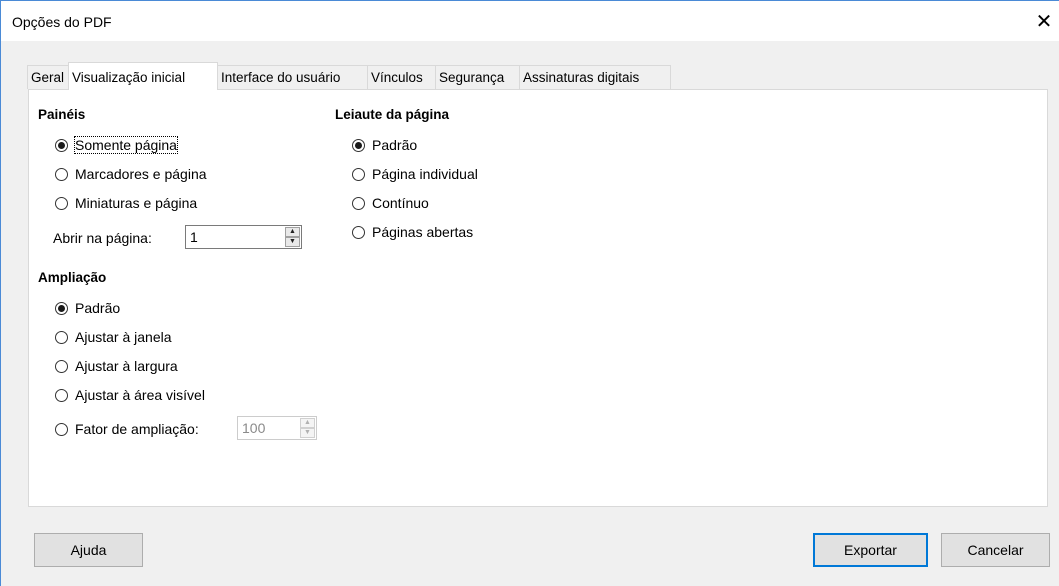 The image size is (1059, 586). I want to click on tab-assinaturas-digitais: Assinaturas digitais, so click(595, 77).